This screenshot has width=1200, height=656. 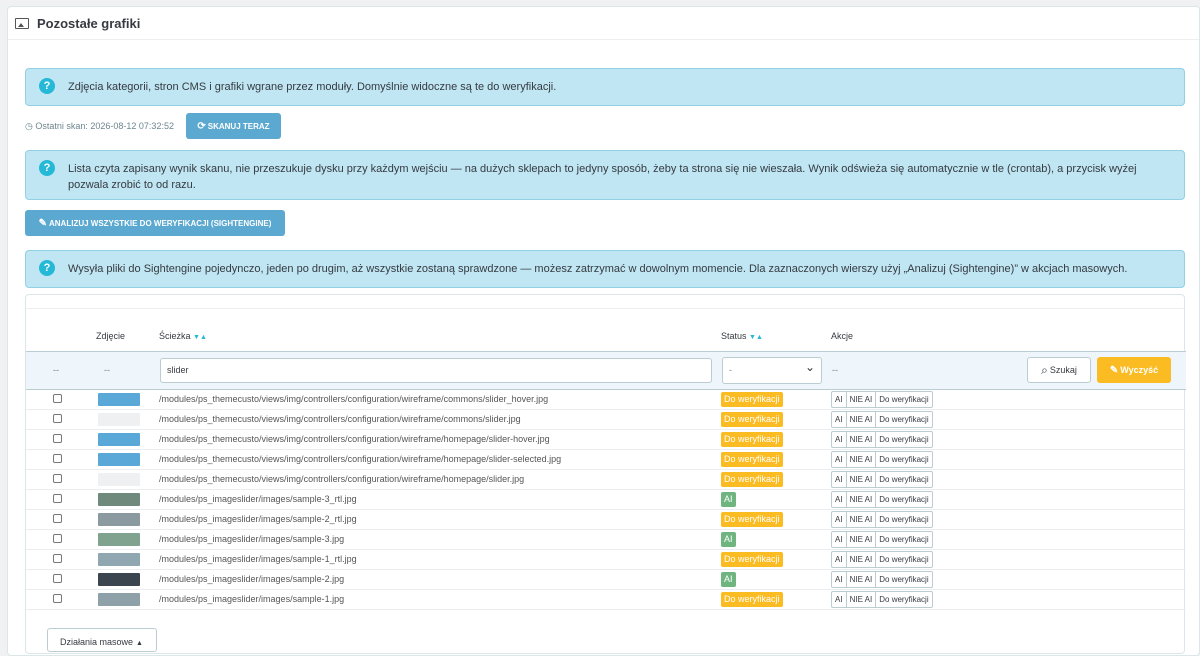 I want to click on refresh-icon: ⟳, so click(x=201, y=126).